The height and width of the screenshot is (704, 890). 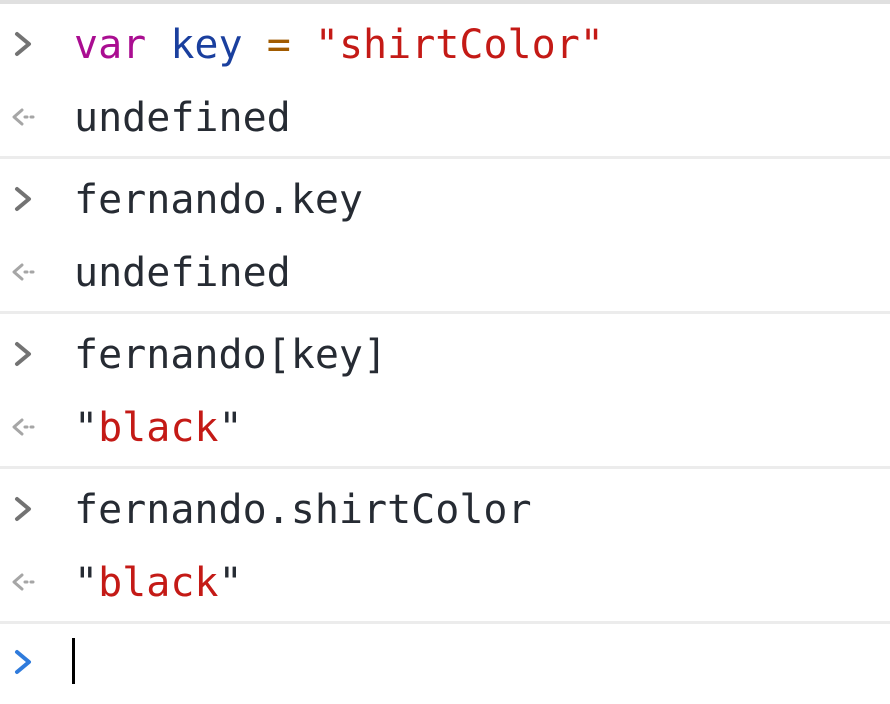 I want to click on console-input-line: fernando.shirtColor, so click(x=445, y=509).